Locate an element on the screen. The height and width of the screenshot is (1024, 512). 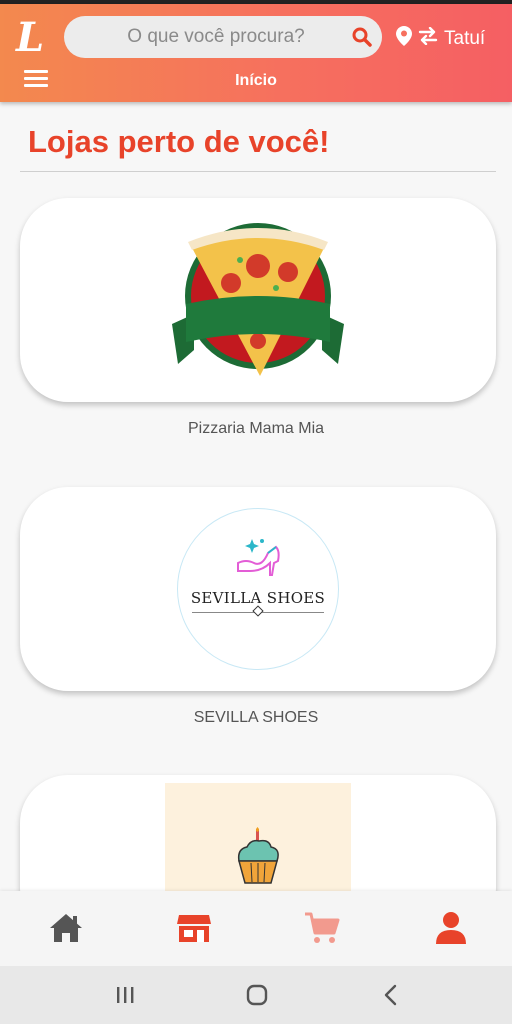
swap-arrows-icon is located at coordinates (428, 38).